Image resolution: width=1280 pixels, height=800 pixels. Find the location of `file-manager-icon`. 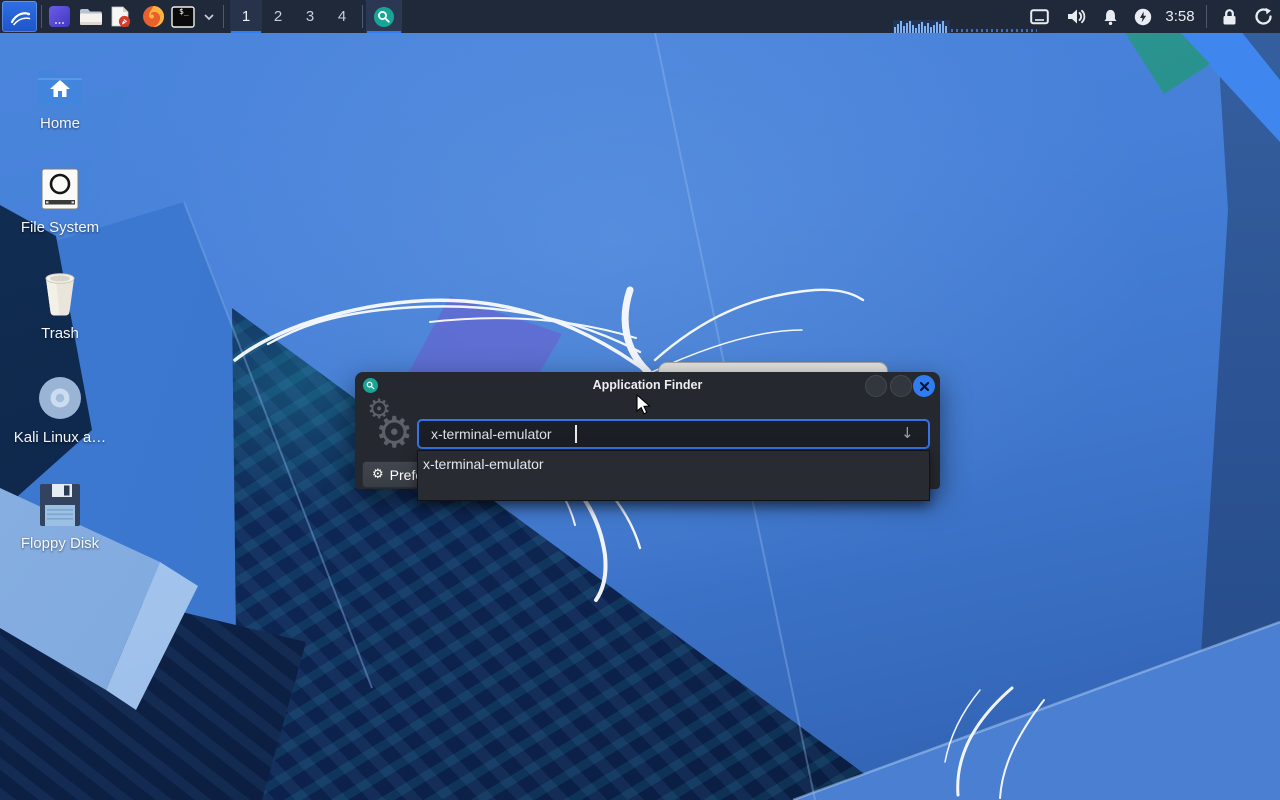

file-manager-icon is located at coordinates (91, 16).